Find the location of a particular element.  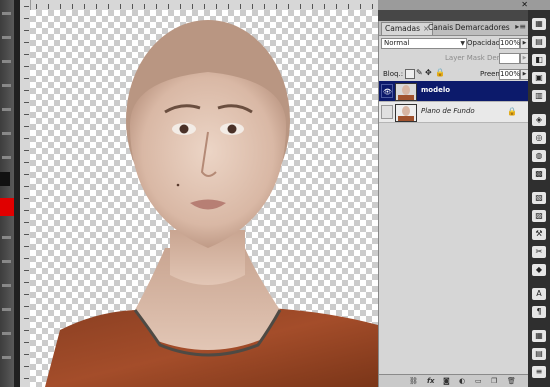

panel-menu-icon: ▸≡ is located at coordinates (520, 26).